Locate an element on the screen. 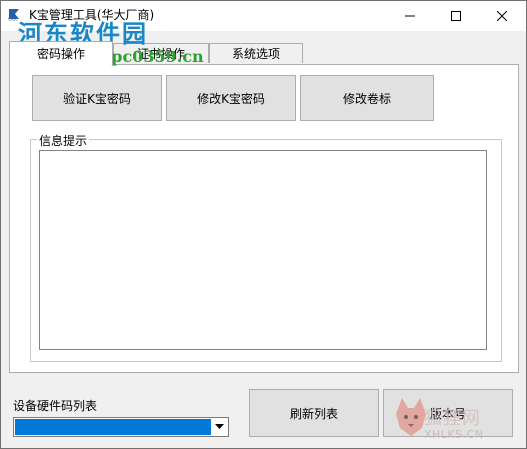 This screenshot has width=527, height=449. minimize-button is located at coordinates (410, 16).